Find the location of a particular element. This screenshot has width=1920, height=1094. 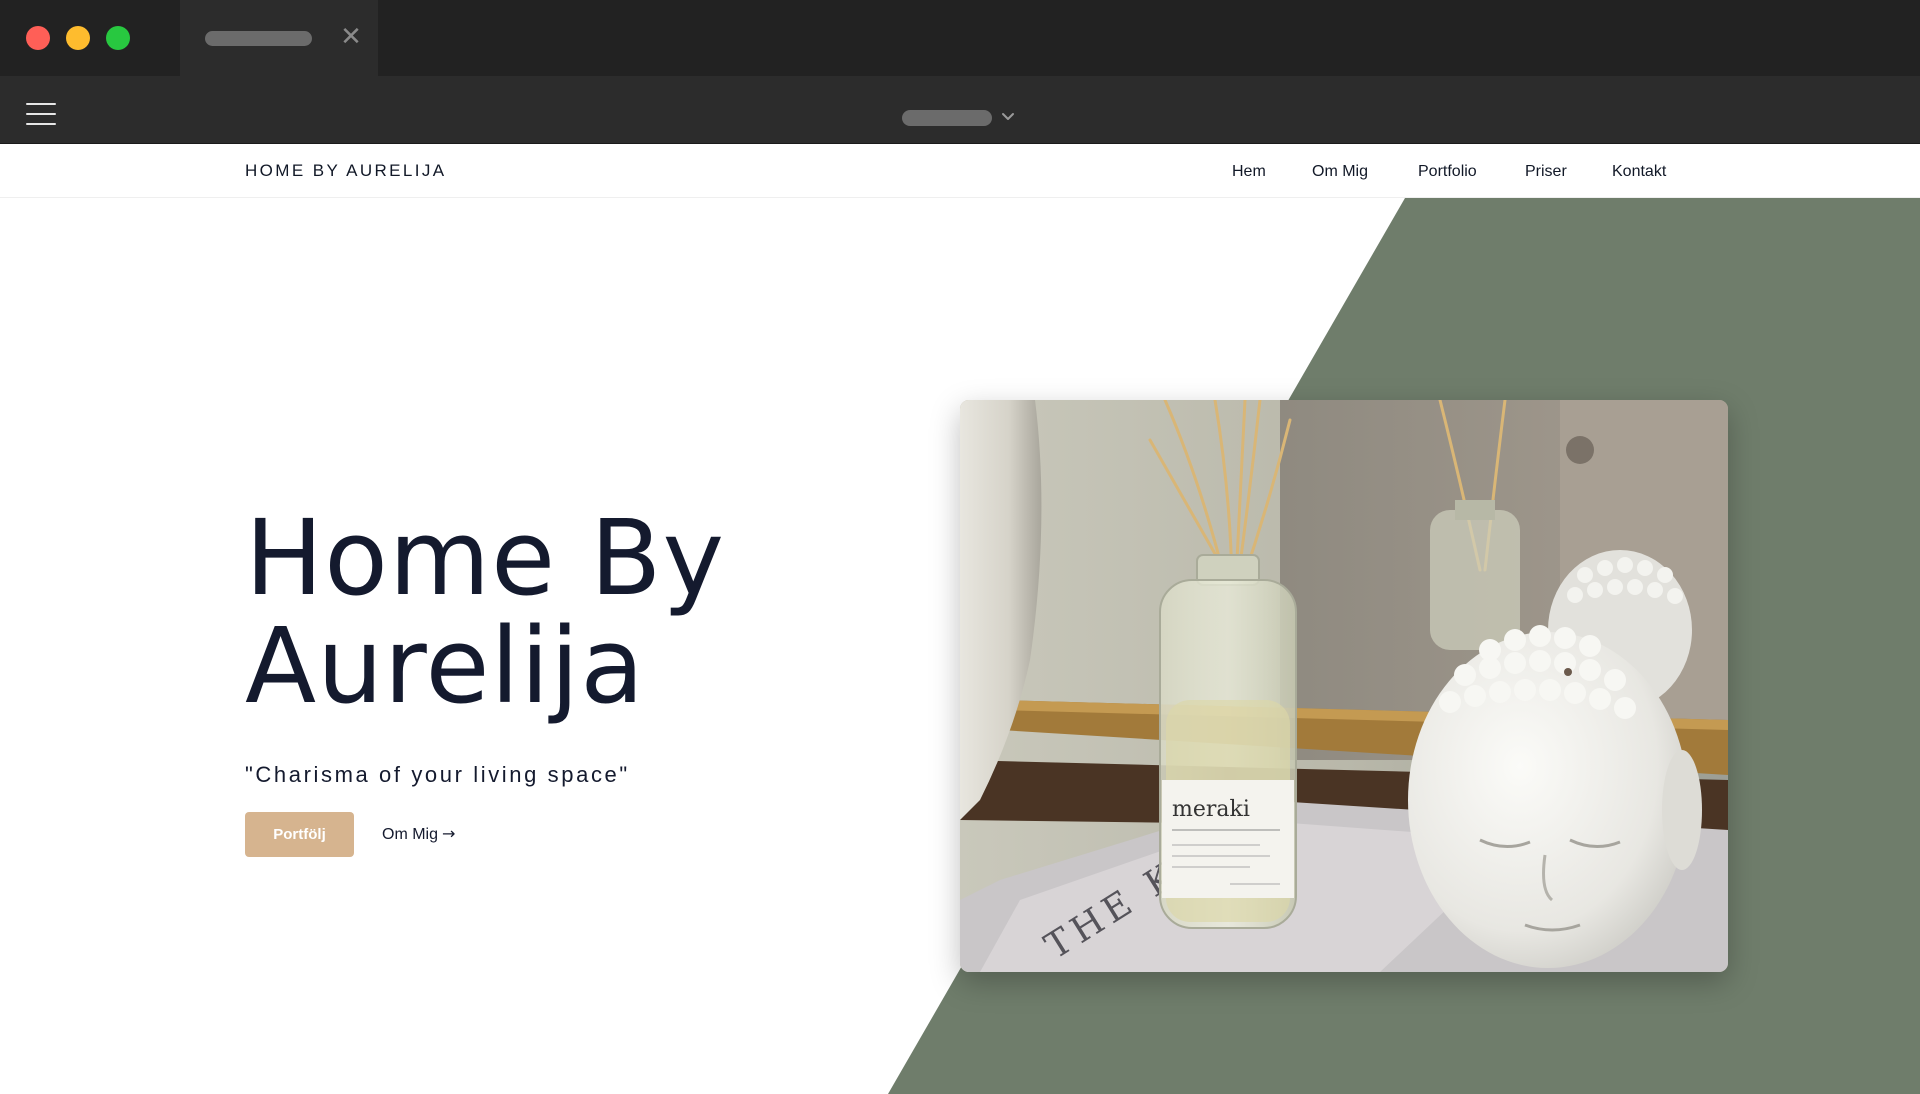

om-mig-link: Om Mig → is located at coordinates (418, 834).